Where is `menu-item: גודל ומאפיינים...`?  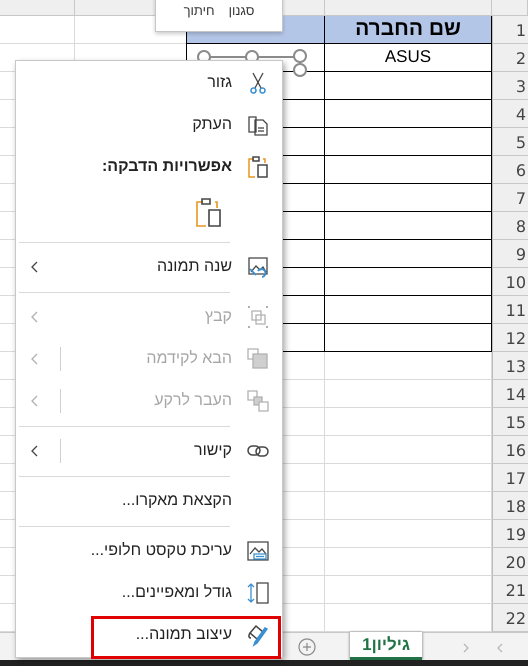
menu-item: גודל ומאפיינים... is located at coordinates (149, 593).